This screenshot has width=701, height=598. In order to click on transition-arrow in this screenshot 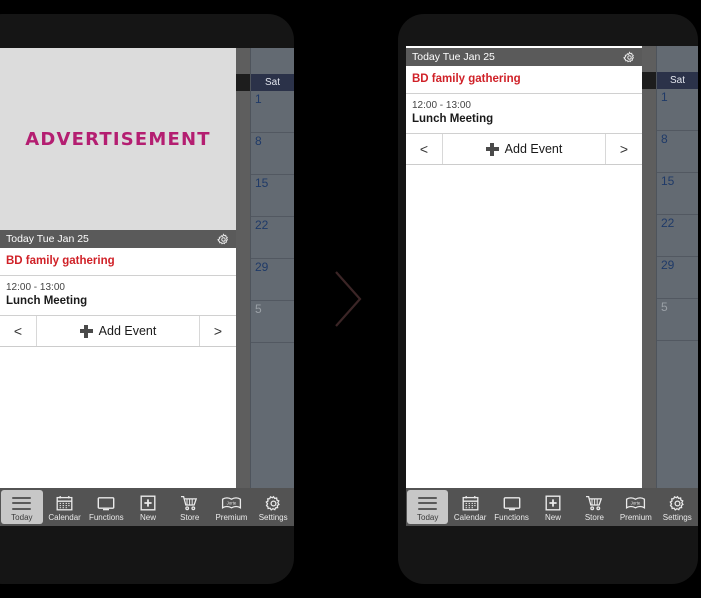, I will do `click(348, 299)`.